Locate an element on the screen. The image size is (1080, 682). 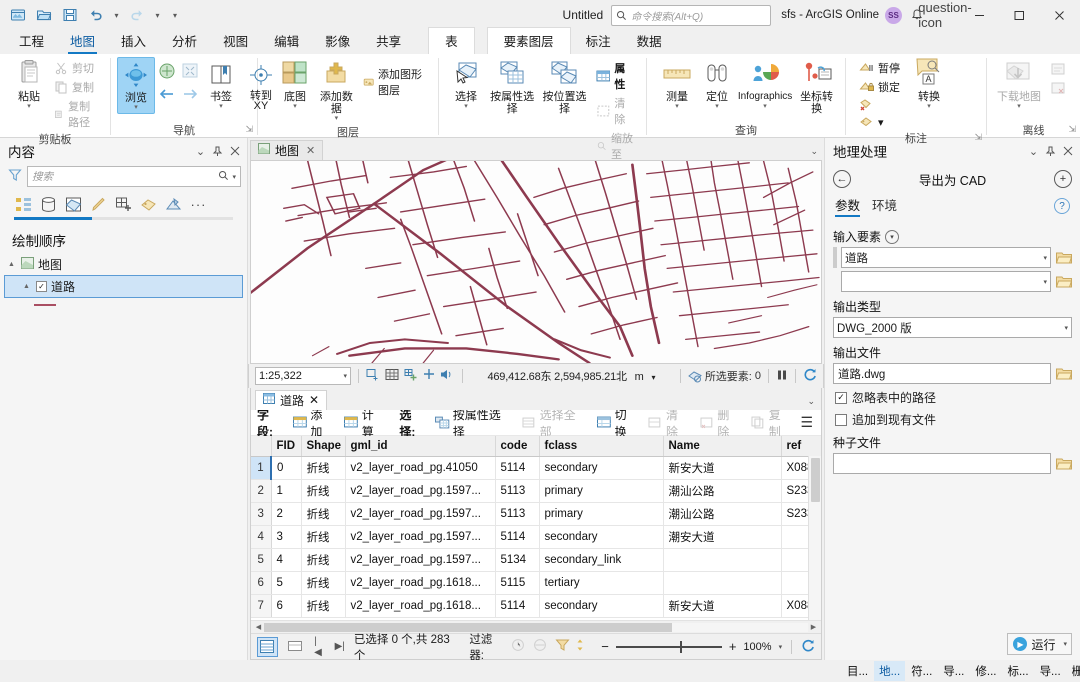
label-style-caret-icon: ▾ is located at coordinates (881, 122).